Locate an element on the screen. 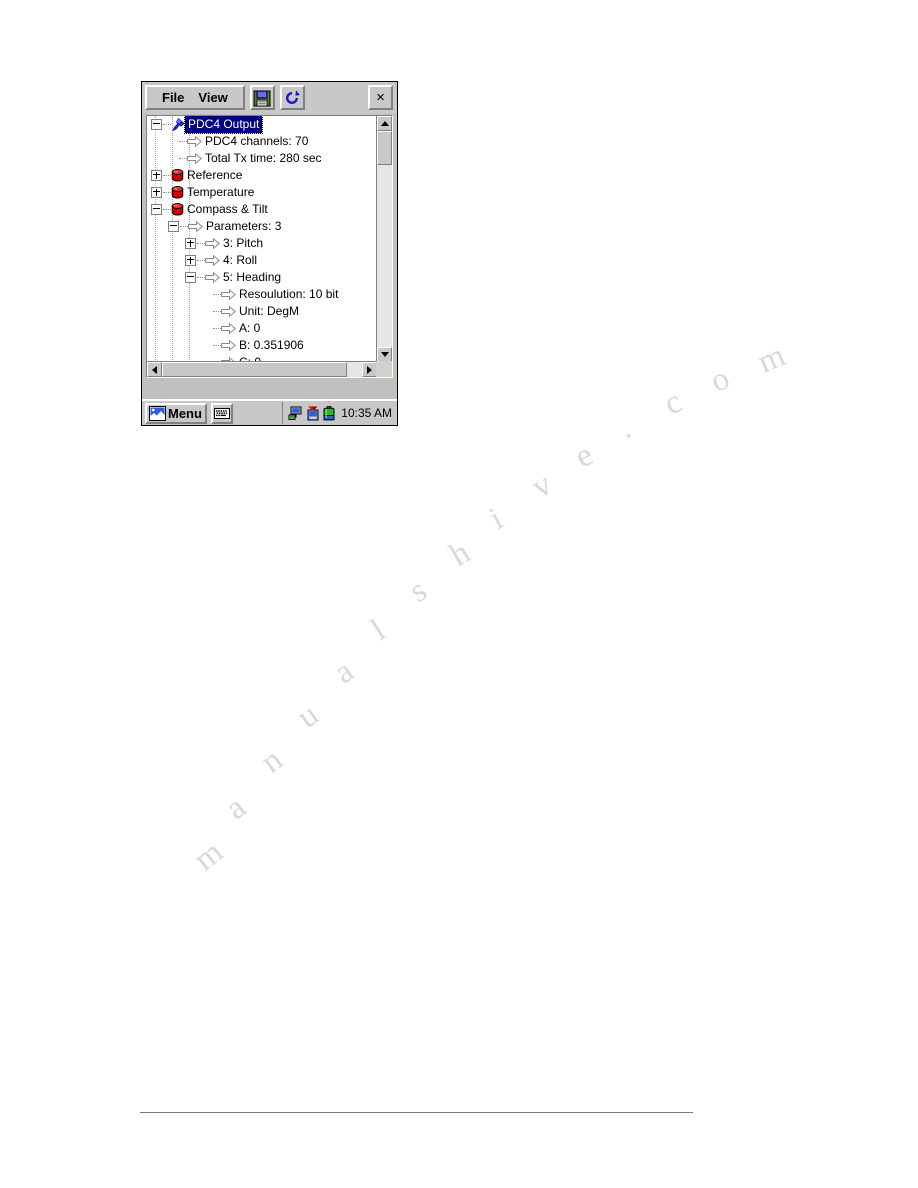 This screenshot has height=1188, width=918. tree-row: Parameters: 3 is located at coordinates (262, 226).